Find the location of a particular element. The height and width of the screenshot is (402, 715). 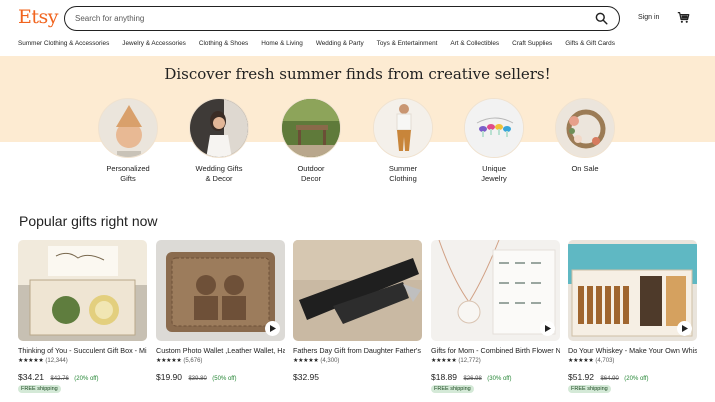

category-jewelry: Jewelry & Accessories is located at coordinates (154, 45).